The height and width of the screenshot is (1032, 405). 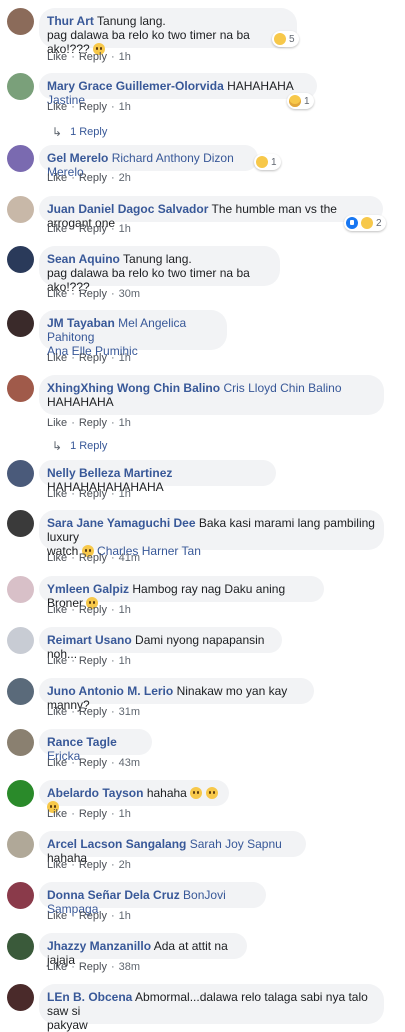 I want to click on comment-author: Rance Tagle, so click(x=82, y=742).